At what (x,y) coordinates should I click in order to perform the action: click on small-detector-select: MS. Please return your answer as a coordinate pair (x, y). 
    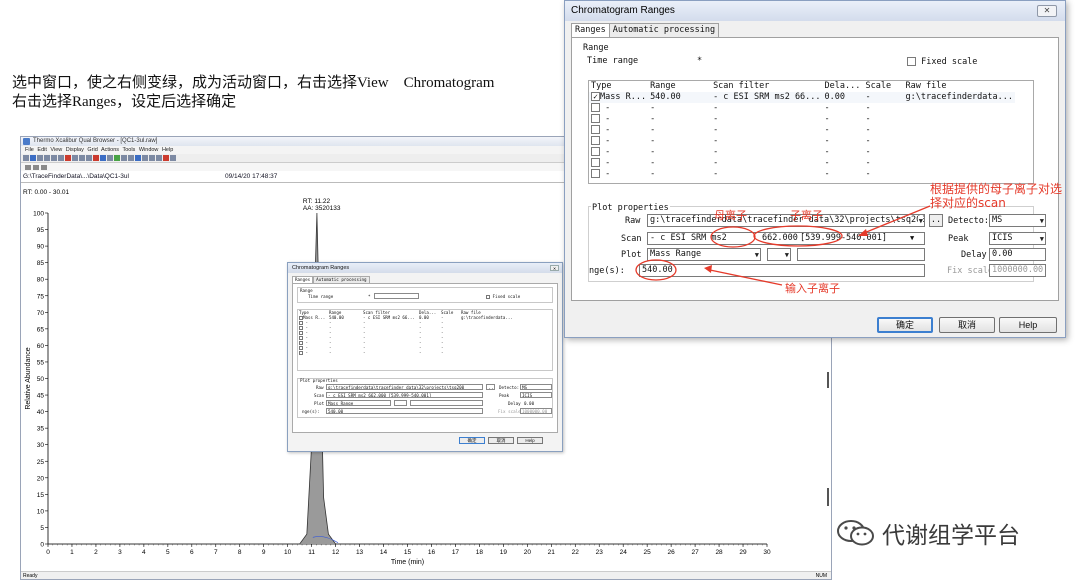
    Looking at the image, I should click on (536, 387).